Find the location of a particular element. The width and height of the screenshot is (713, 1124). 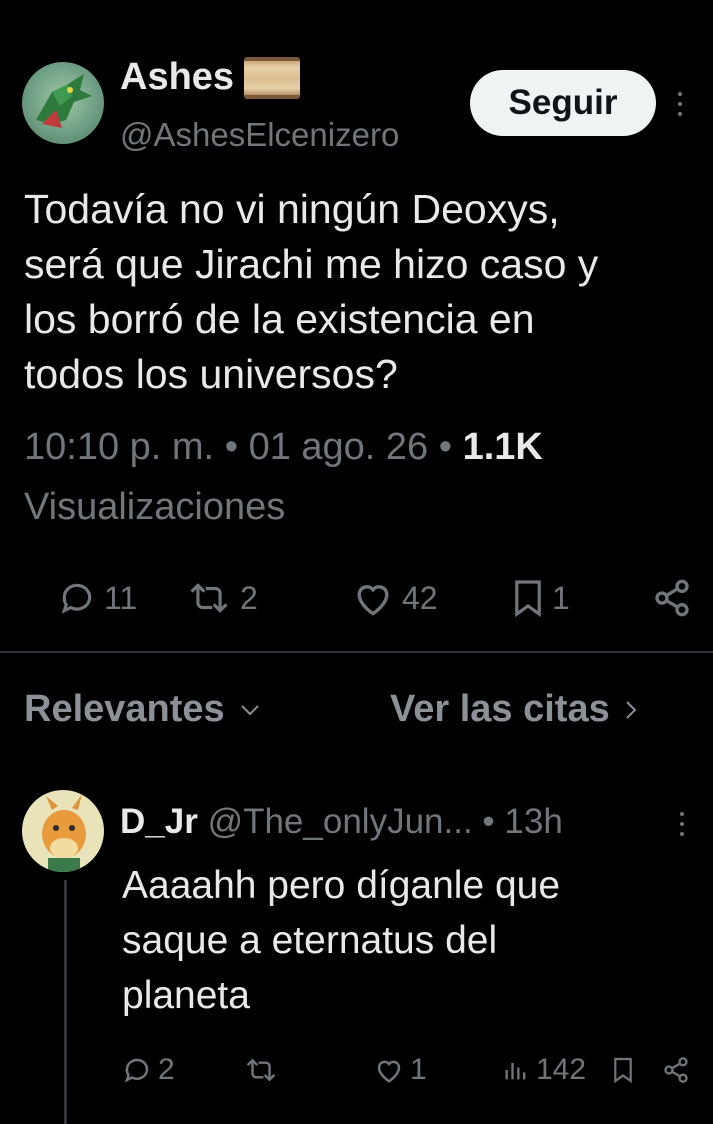

sort-label: Relevantes is located at coordinates (124, 709).